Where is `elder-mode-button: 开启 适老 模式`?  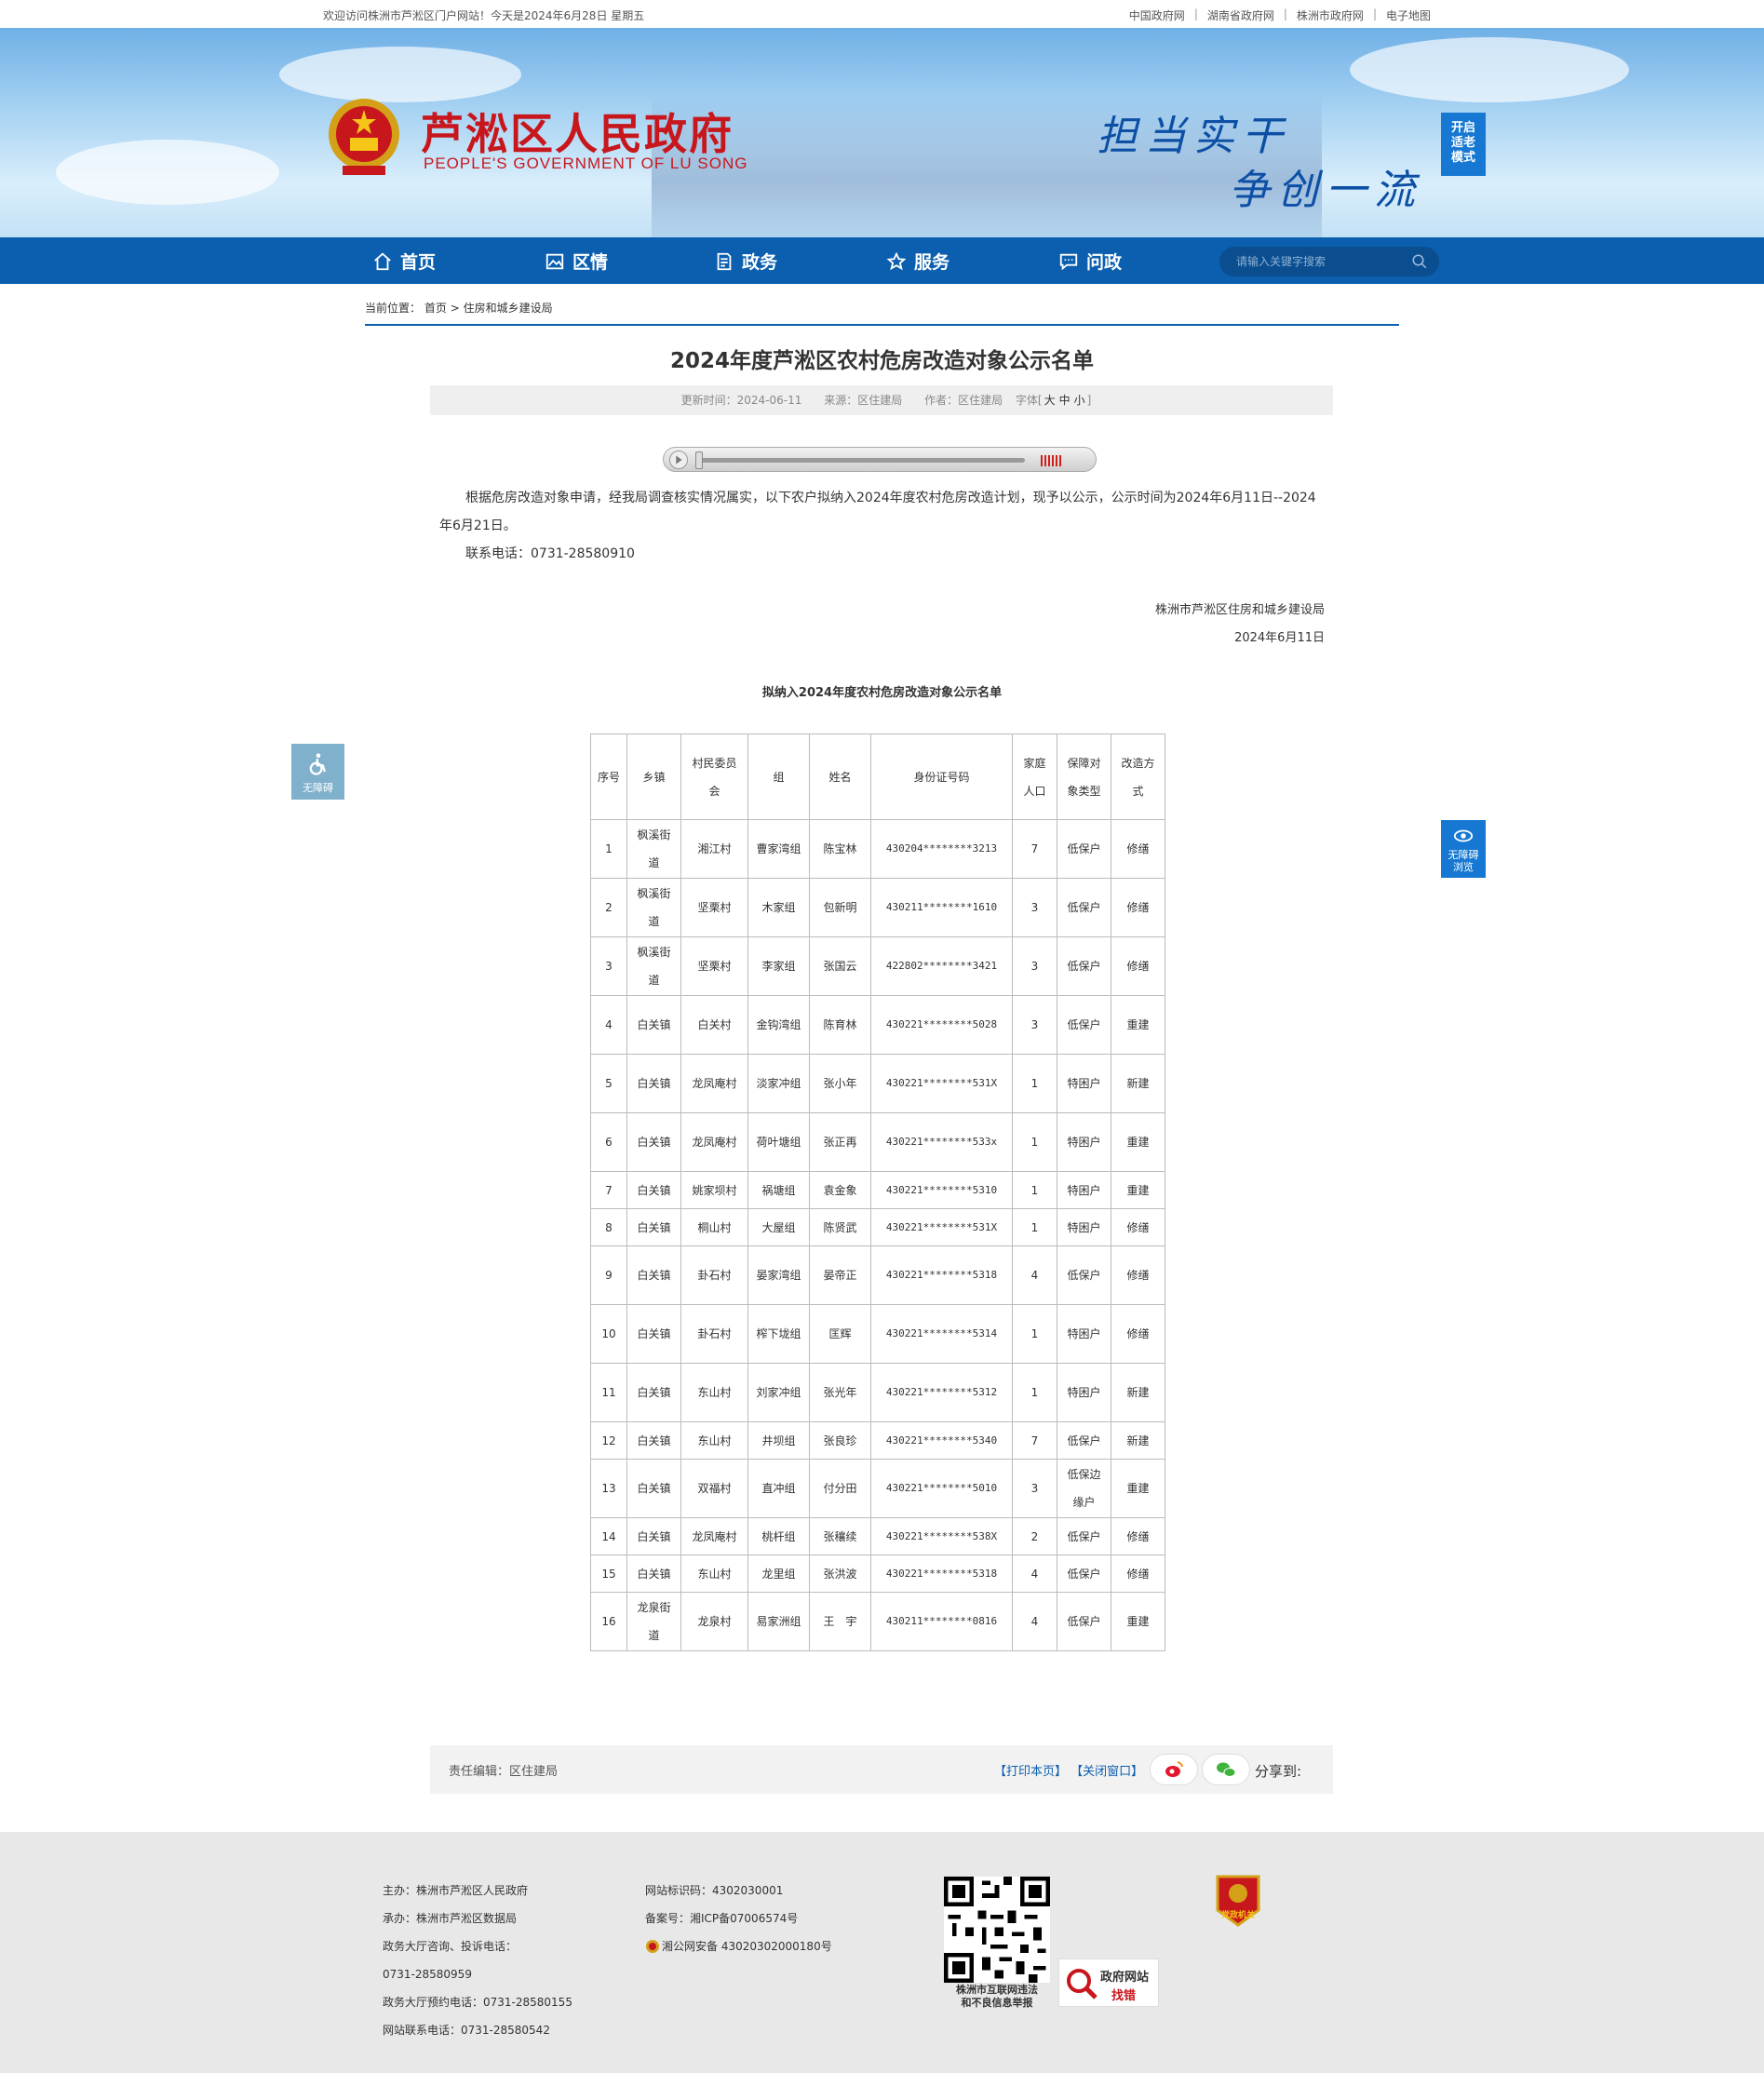 elder-mode-button: 开启 适老 模式 is located at coordinates (1463, 144).